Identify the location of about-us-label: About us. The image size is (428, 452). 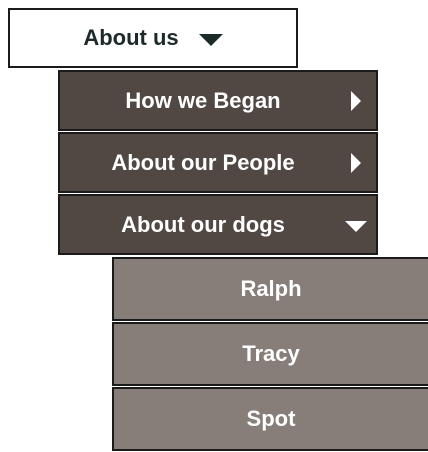
(131, 37).